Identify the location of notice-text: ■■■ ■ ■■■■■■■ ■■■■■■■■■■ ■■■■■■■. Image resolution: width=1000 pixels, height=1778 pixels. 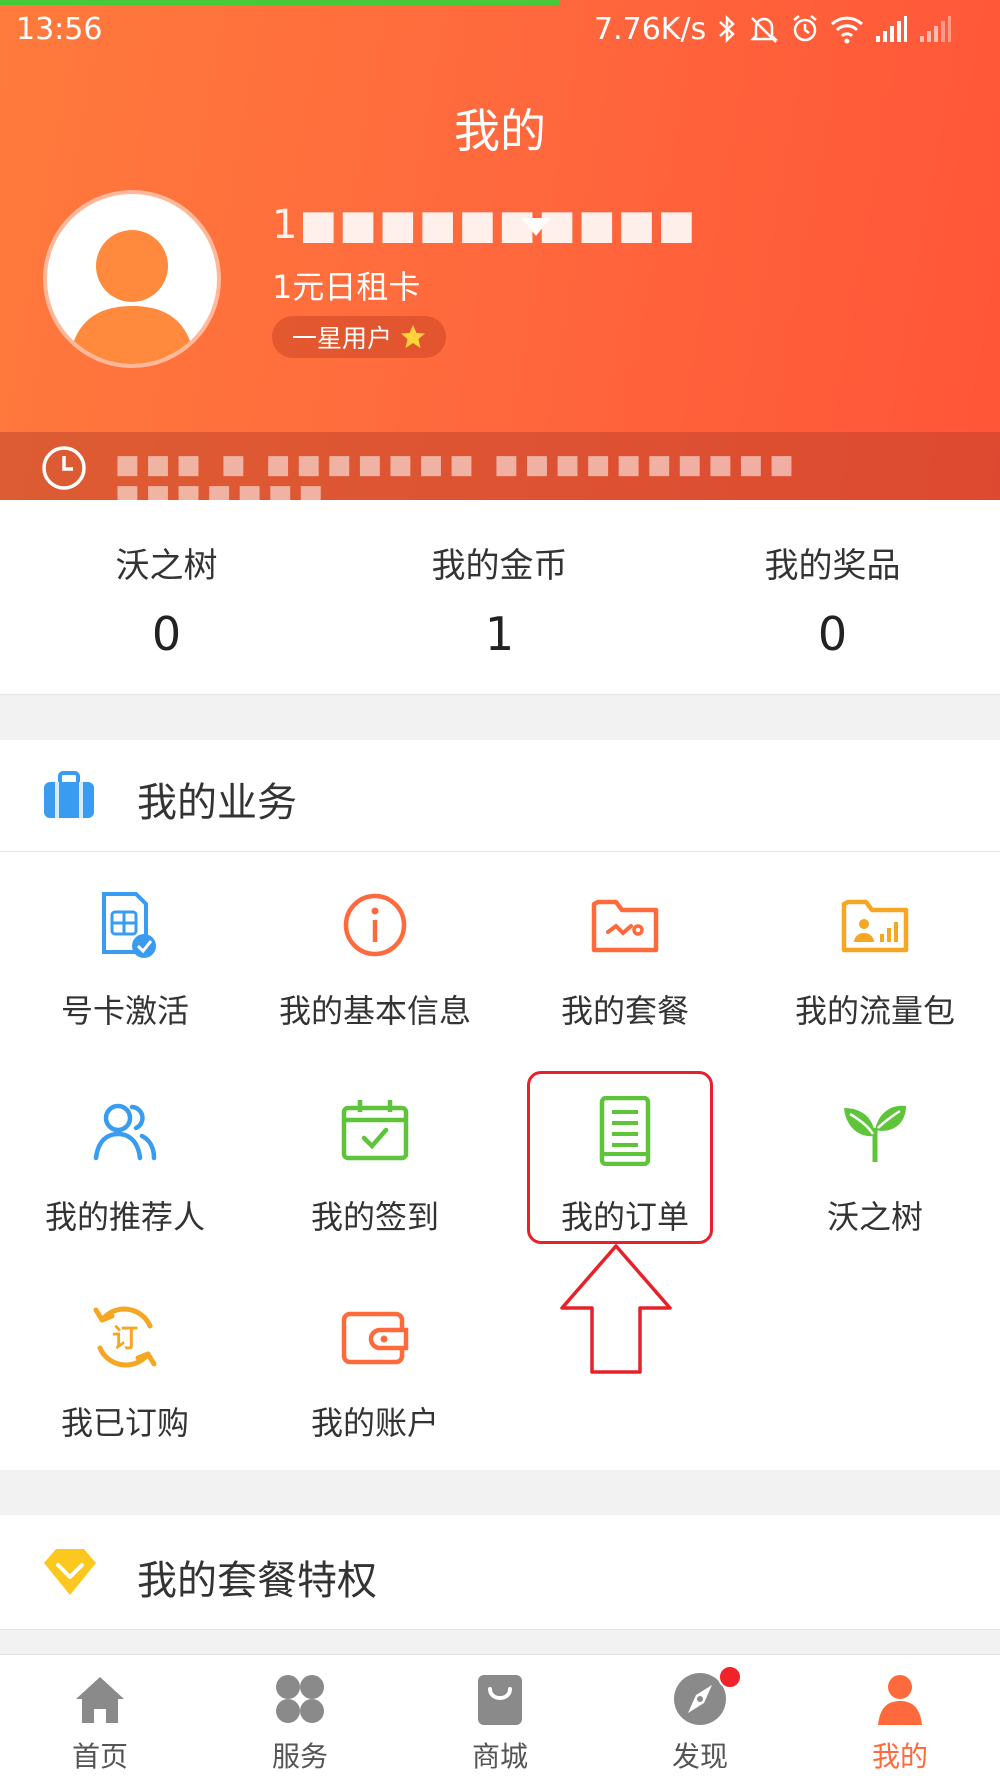
(457, 475).